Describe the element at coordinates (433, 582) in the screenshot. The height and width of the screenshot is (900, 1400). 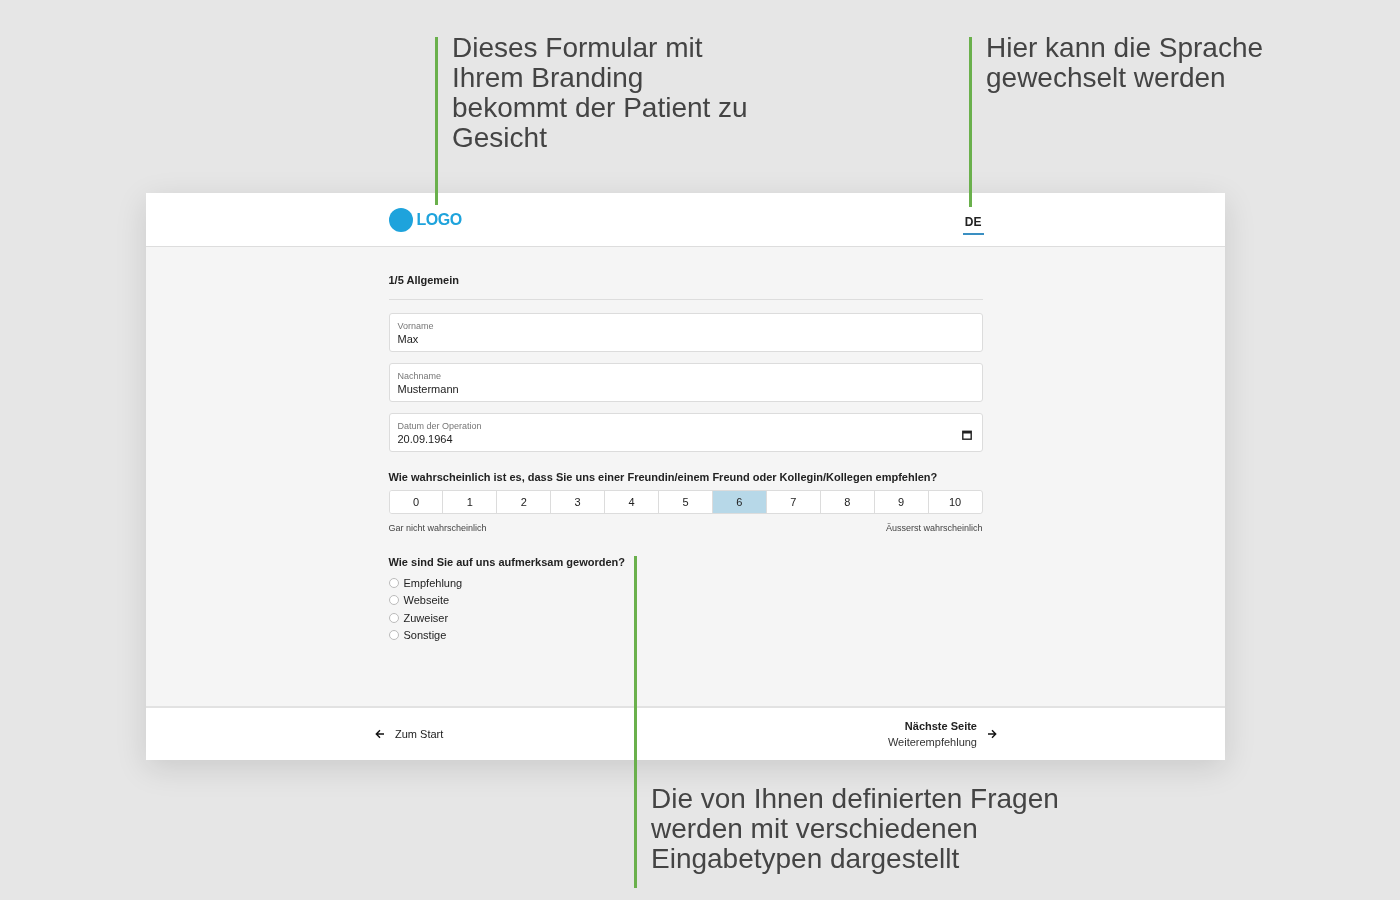
I see `radio-label: Empfehlung` at that location.